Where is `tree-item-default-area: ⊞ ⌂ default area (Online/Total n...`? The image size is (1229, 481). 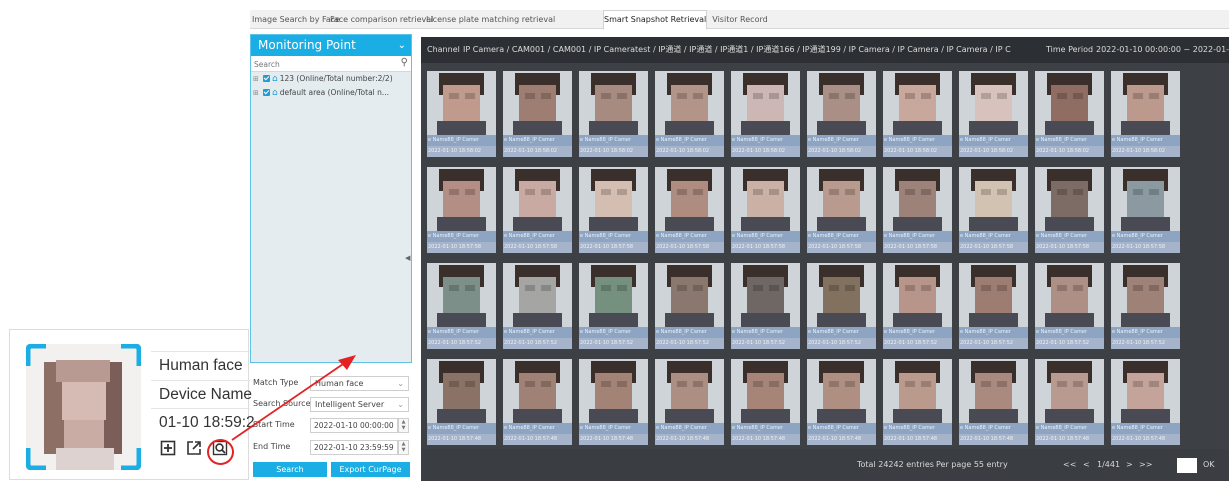
tree-item-default-area: ⊞ ⌂ default area (Online/Total n... is located at coordinates (331, 93).